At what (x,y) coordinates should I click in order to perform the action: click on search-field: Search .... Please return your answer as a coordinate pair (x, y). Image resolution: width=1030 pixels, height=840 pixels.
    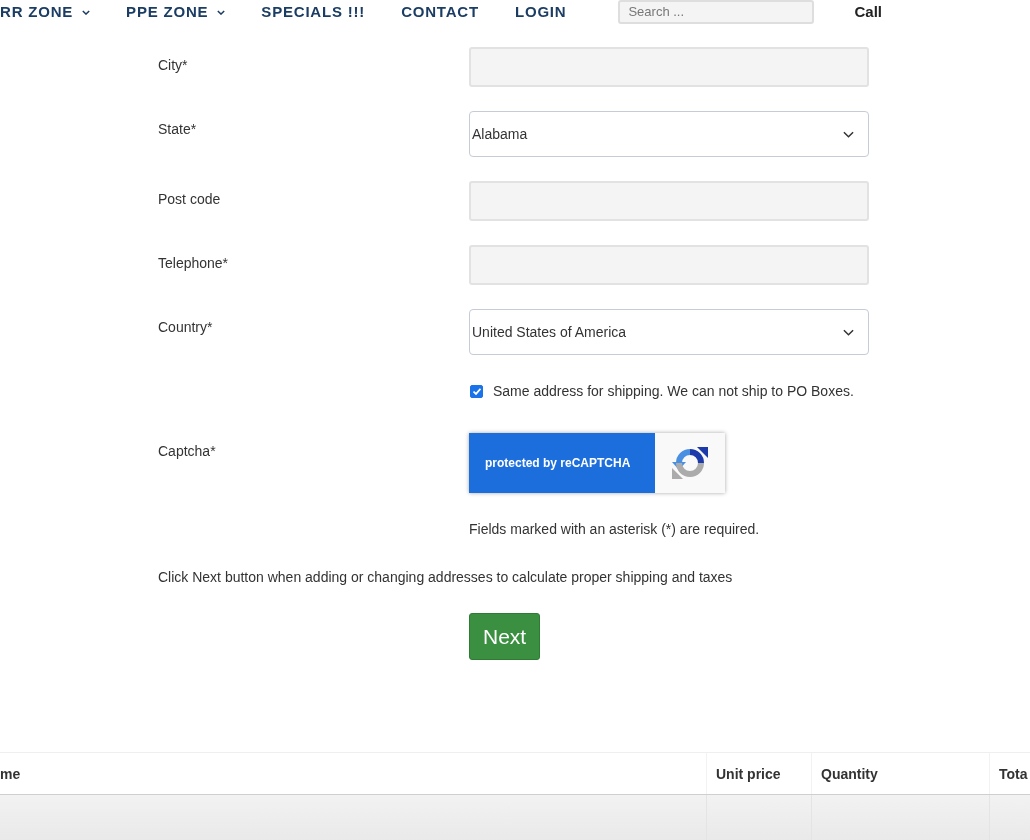
    Looking at the image, I should click on (716, 12).